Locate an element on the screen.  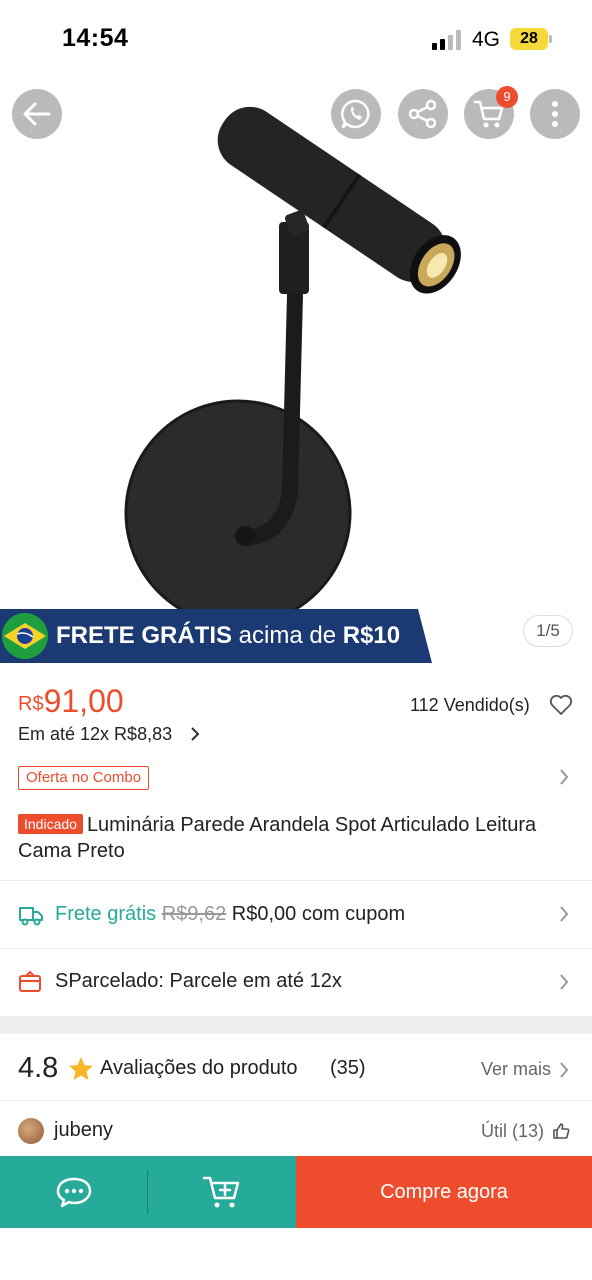
shipping-new-price: R$0,00 com cupom is located at coordinates (318, 914).